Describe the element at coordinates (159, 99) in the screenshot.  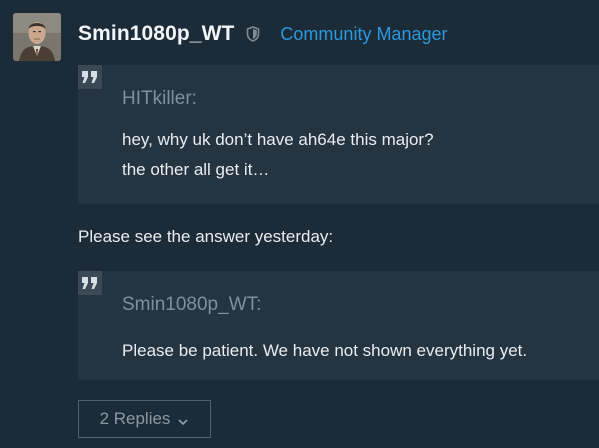
I see `quote-author: HITkiller:` at that location.